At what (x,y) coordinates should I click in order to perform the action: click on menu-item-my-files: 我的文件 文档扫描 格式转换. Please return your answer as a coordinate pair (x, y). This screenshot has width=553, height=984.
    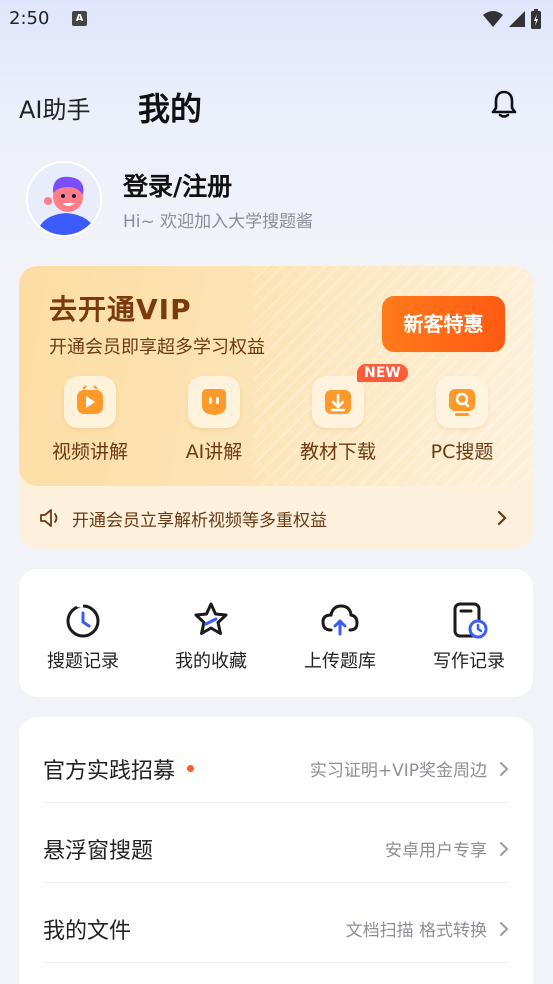
    Looking at the image, I should click on (276, 923).